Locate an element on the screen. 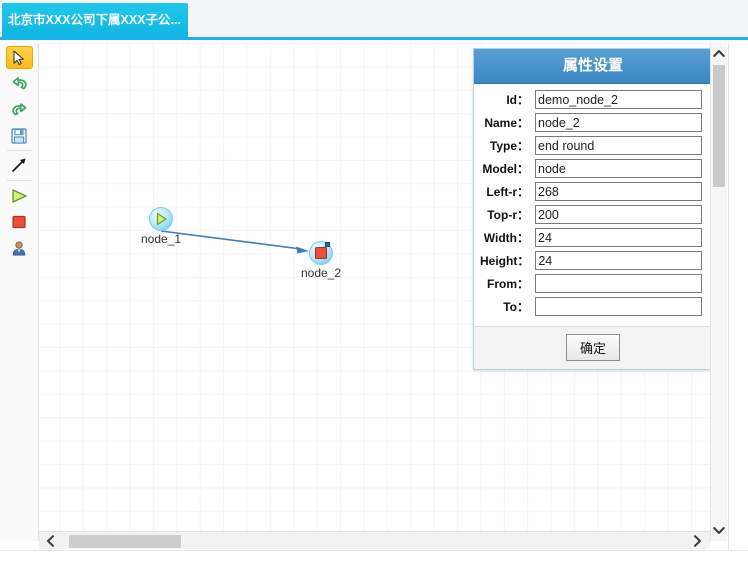  end-node-tool-button is located at coordinates (19, 221).